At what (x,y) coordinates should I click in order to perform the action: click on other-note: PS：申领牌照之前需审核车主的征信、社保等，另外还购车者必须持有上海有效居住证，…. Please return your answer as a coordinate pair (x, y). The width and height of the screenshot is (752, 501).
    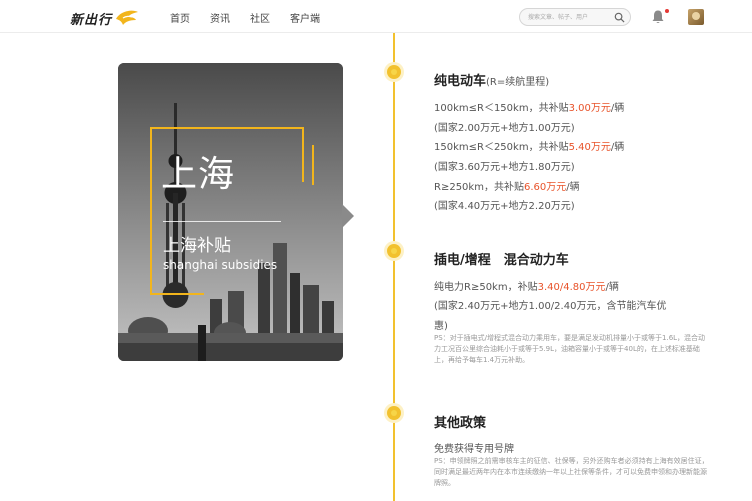
    Looking at the image, I should click on (571, 472).